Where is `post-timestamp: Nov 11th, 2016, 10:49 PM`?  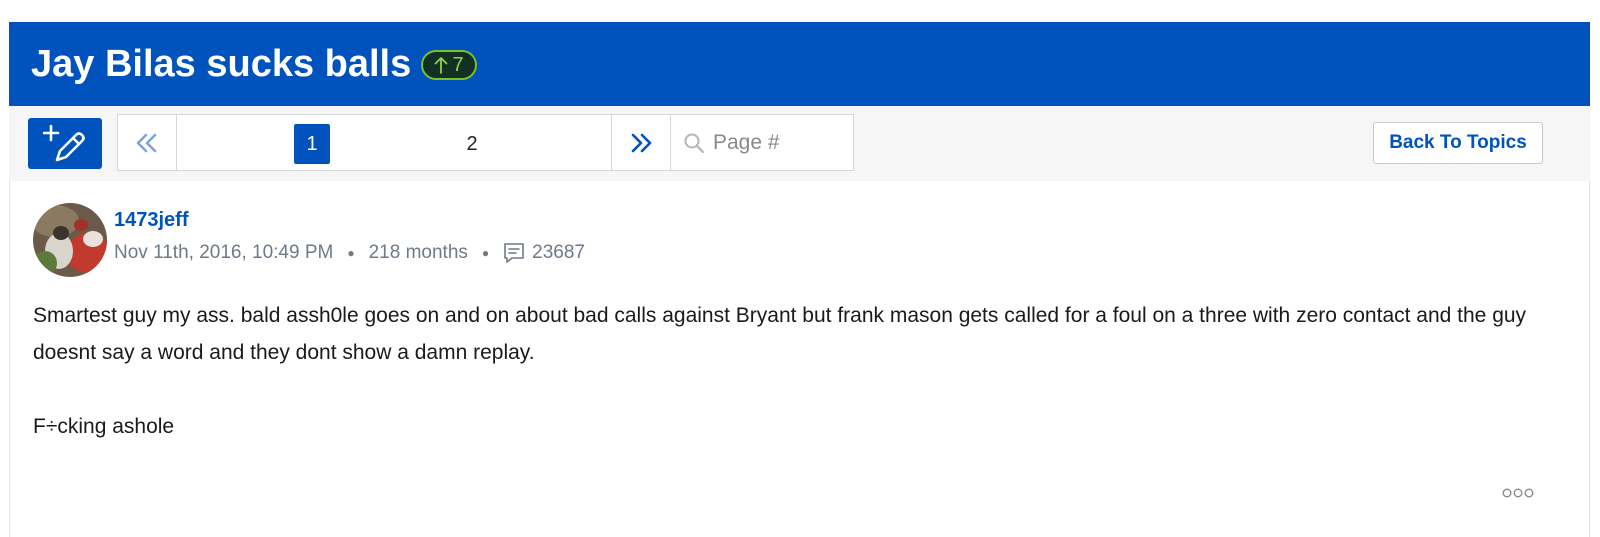 post-timestamp: Nov 11th, 2016, 10:49 PM is located at coordinates (224, 252).